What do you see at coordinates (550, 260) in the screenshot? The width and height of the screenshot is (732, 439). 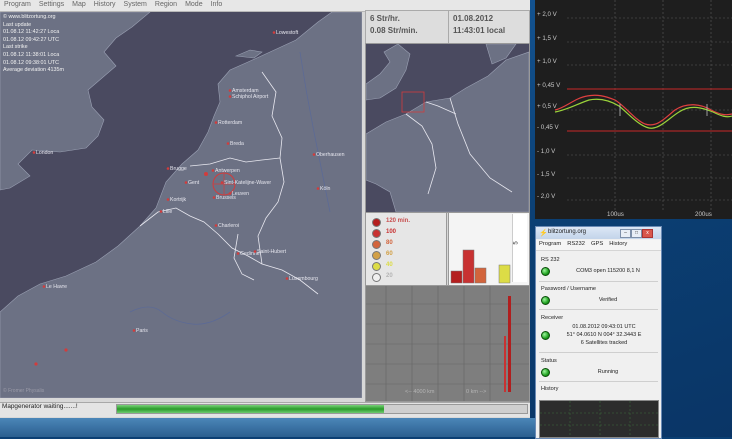 I see `rs232-title: RS 232` at bounding box center [550, 260].